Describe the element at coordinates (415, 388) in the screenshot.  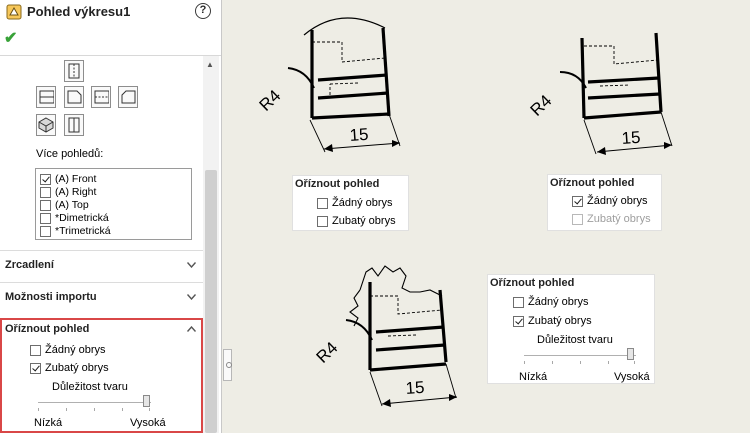
I see `view3-dim-label: 15` at that location.